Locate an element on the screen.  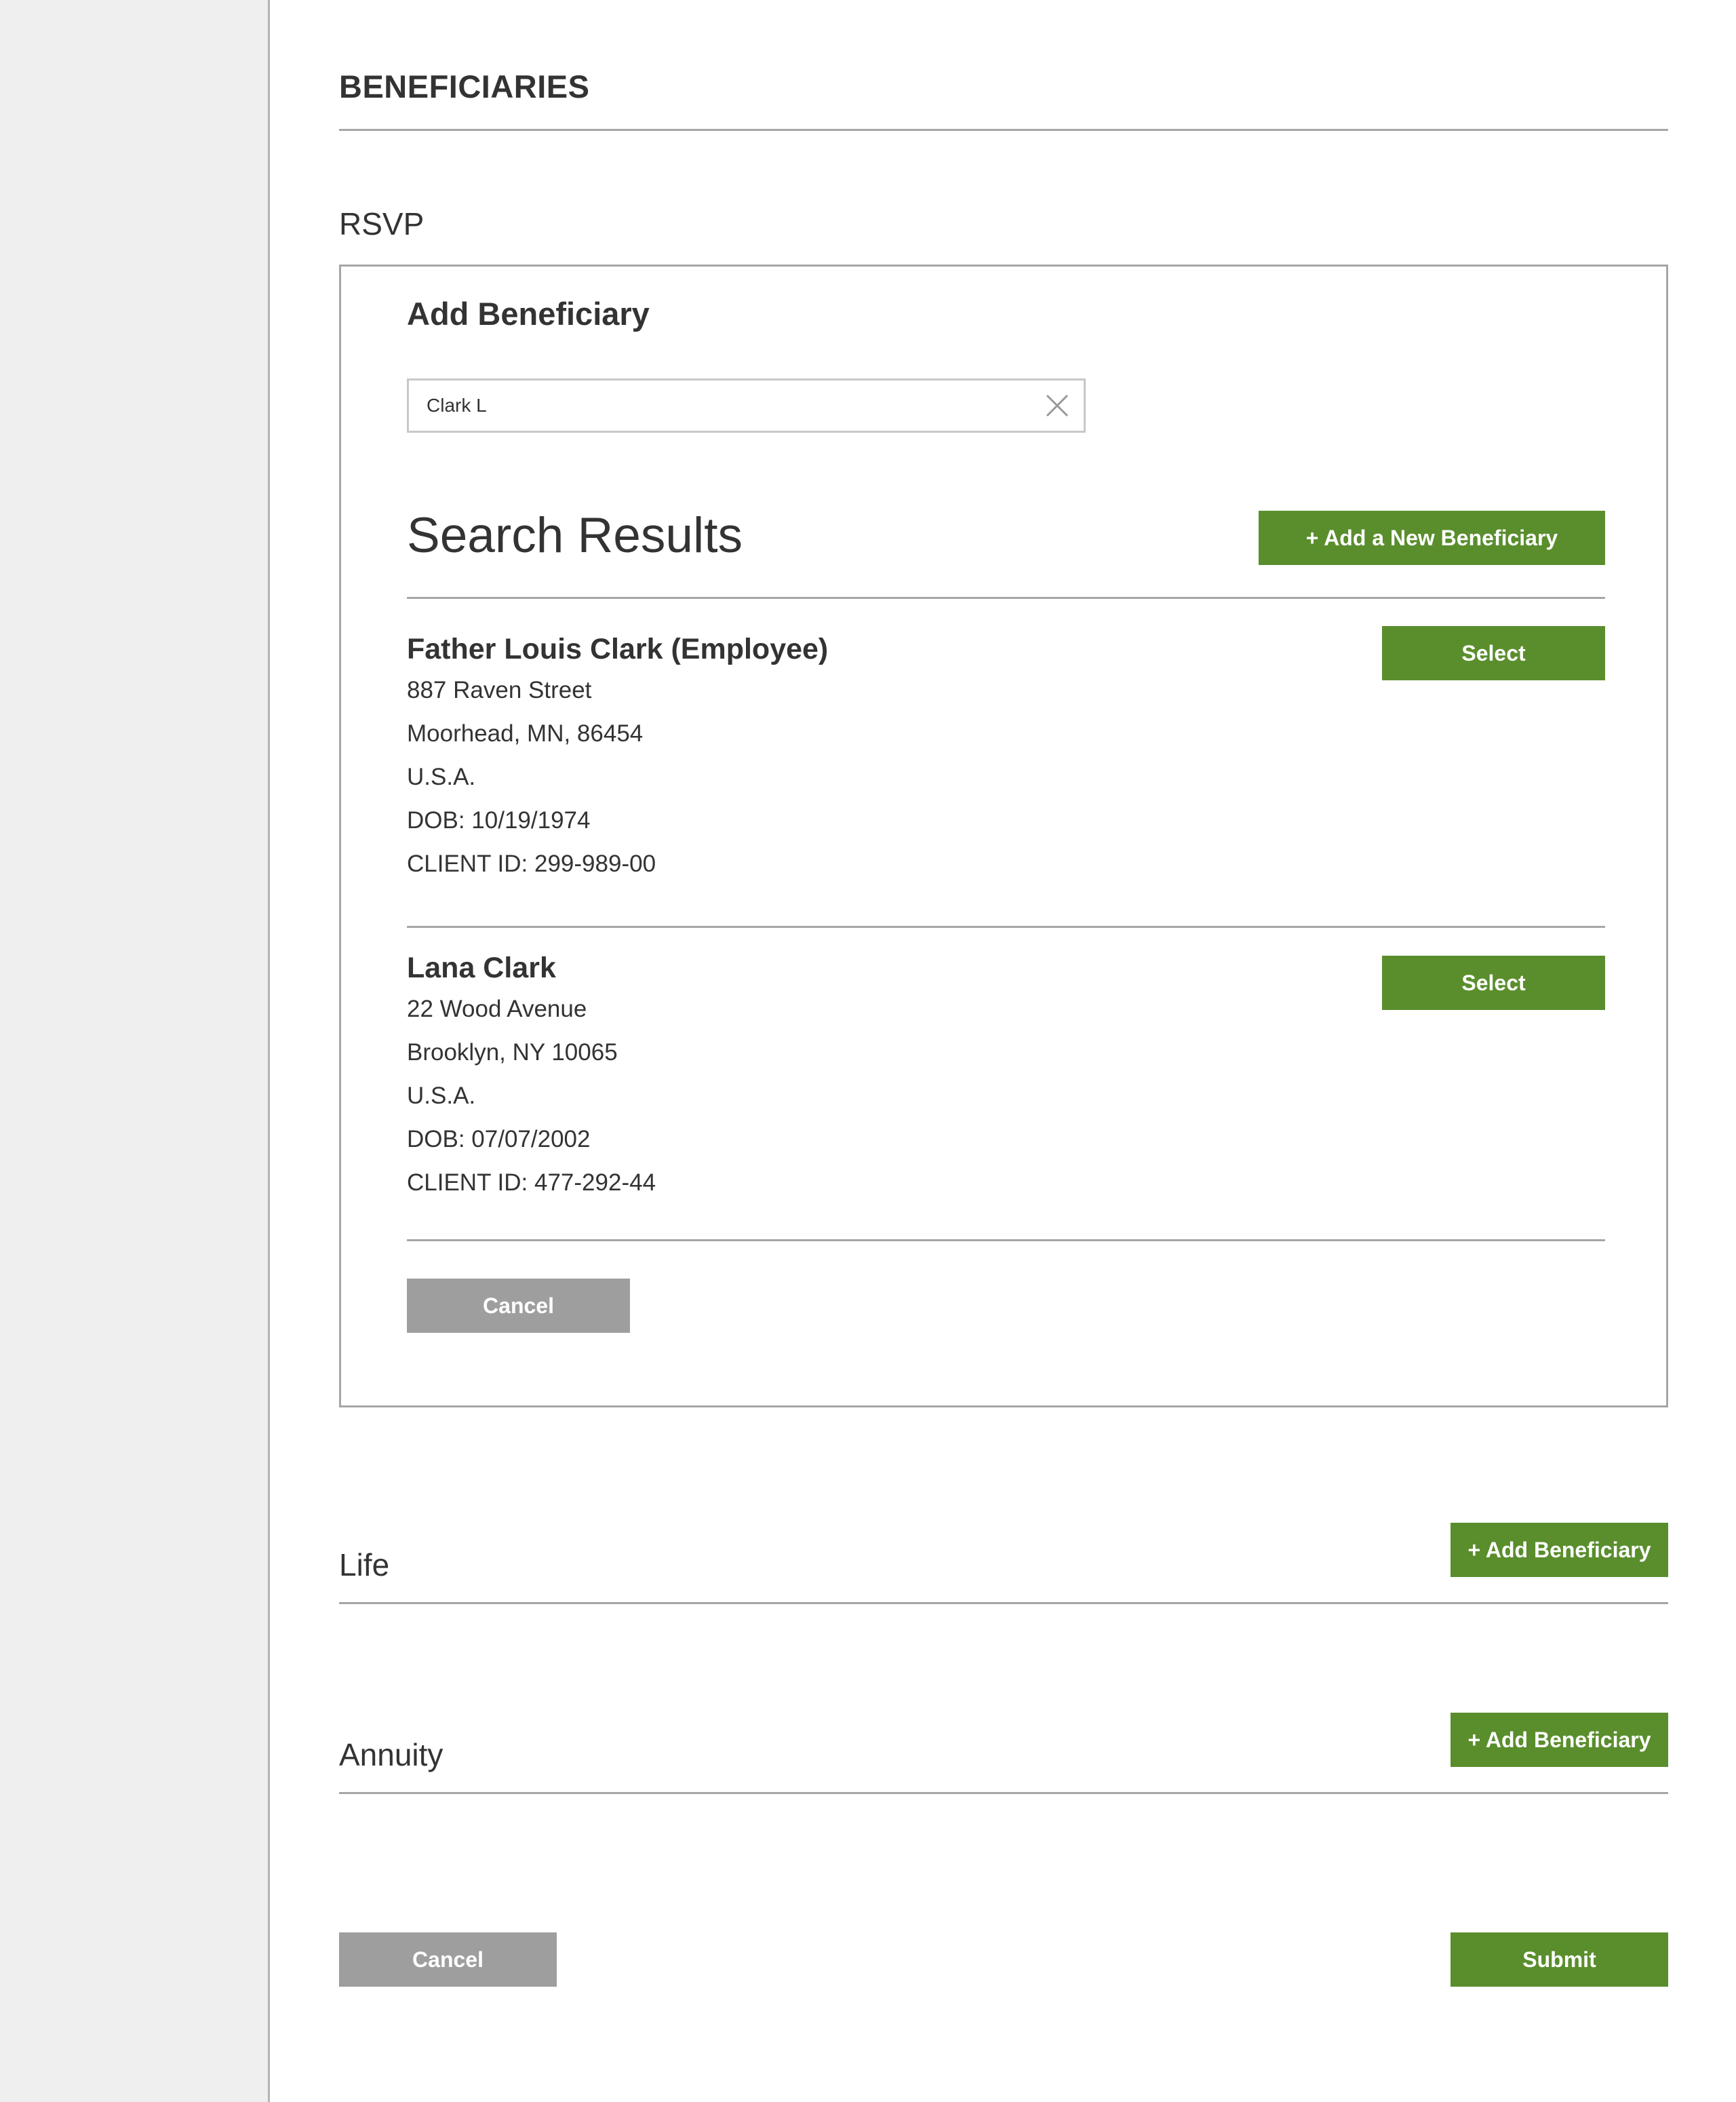
life-divider is located at coordinates (1003, 1603).